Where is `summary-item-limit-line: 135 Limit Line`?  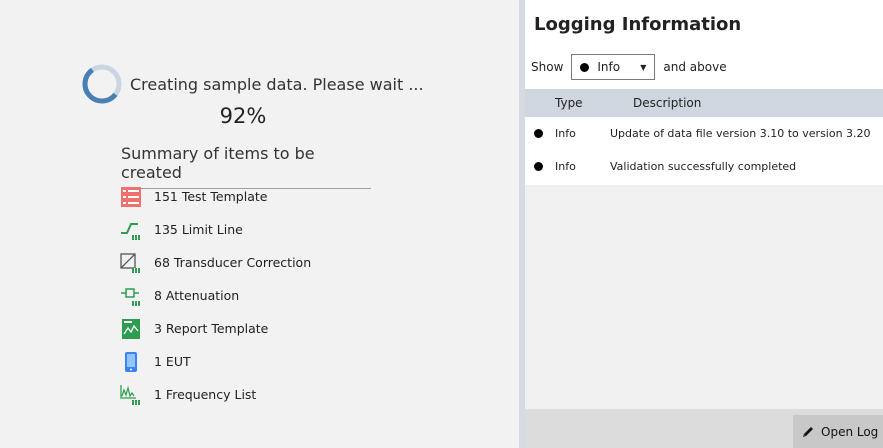
summary-item-limit-line: 135 Limit Line is located at coordinates (215, 229).